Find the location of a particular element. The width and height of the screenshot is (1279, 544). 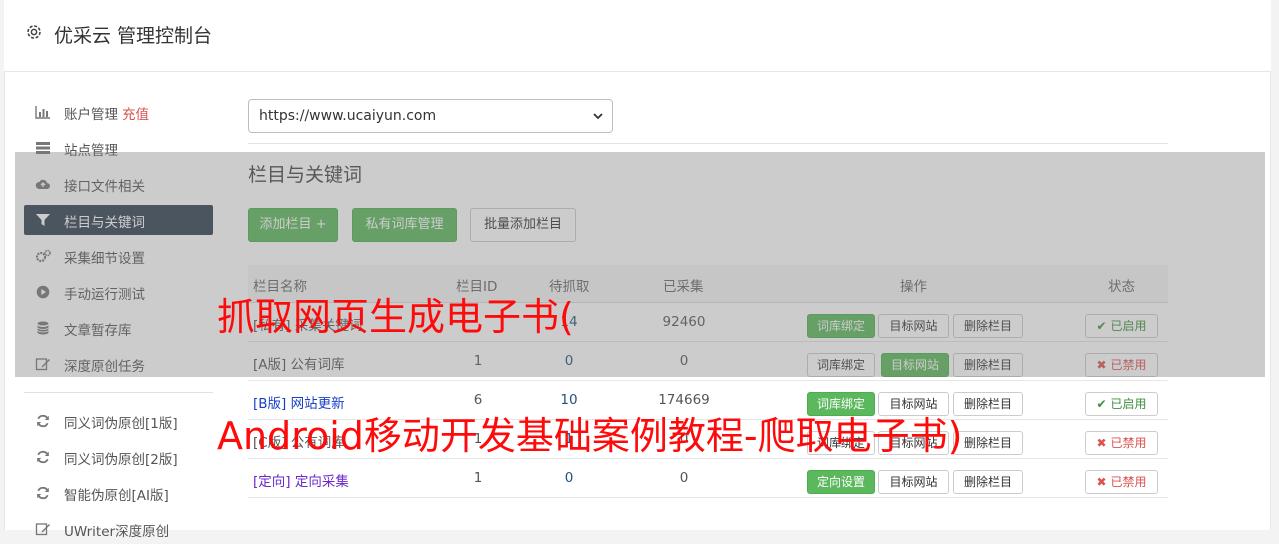

sidebar-item-synonym-v1: 同义词伪原创[1版] is located at coordinates (118, 421).